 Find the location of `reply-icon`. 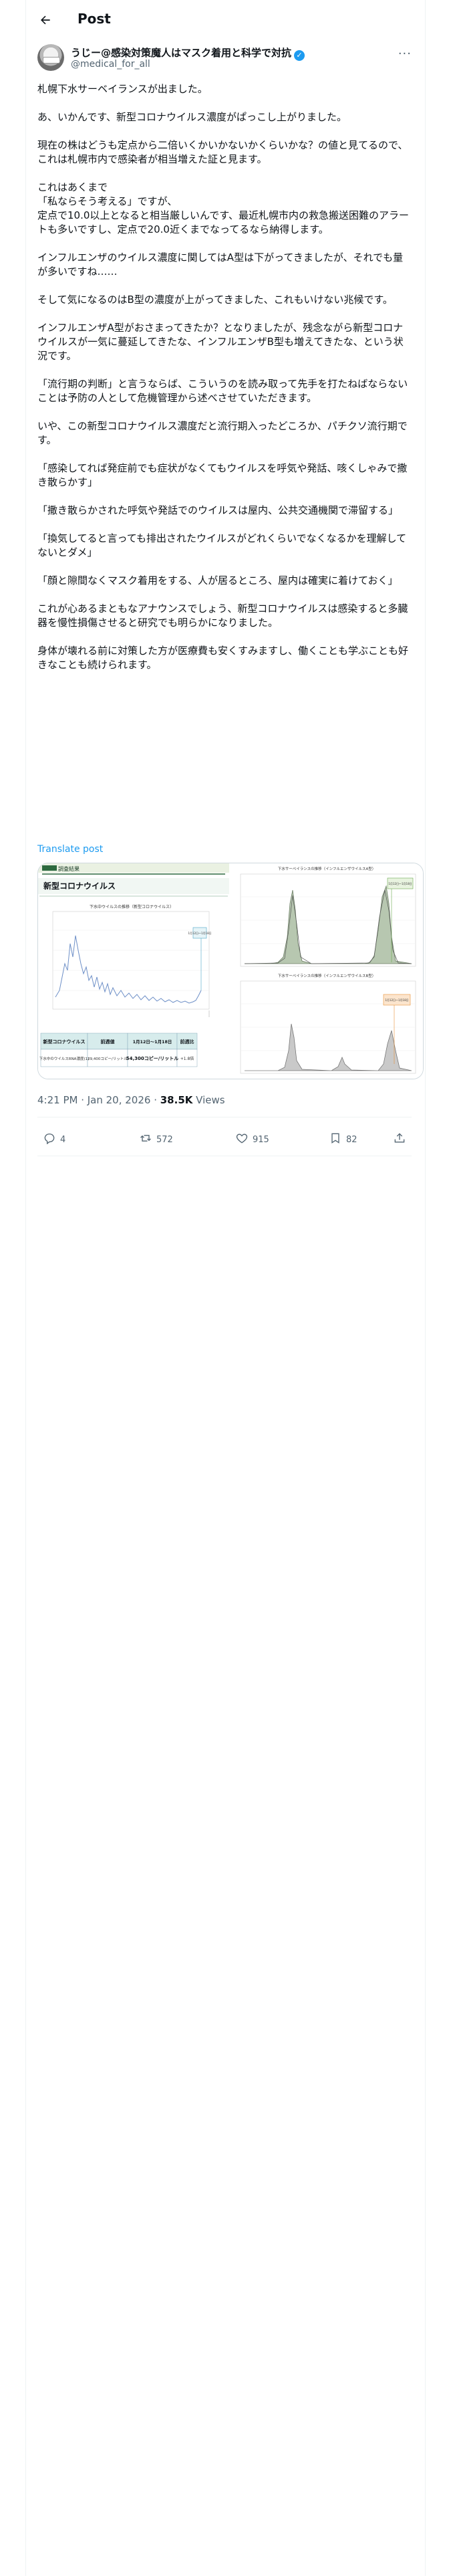

reply-icon is located at coordinates (49, 1140).